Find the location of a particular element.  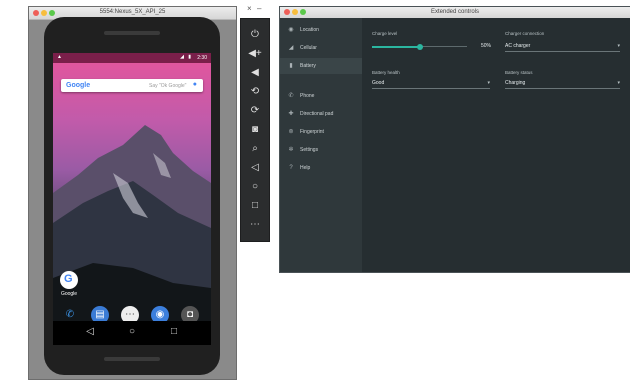

microphone-icon: ● is located at coordinates (195, 84).